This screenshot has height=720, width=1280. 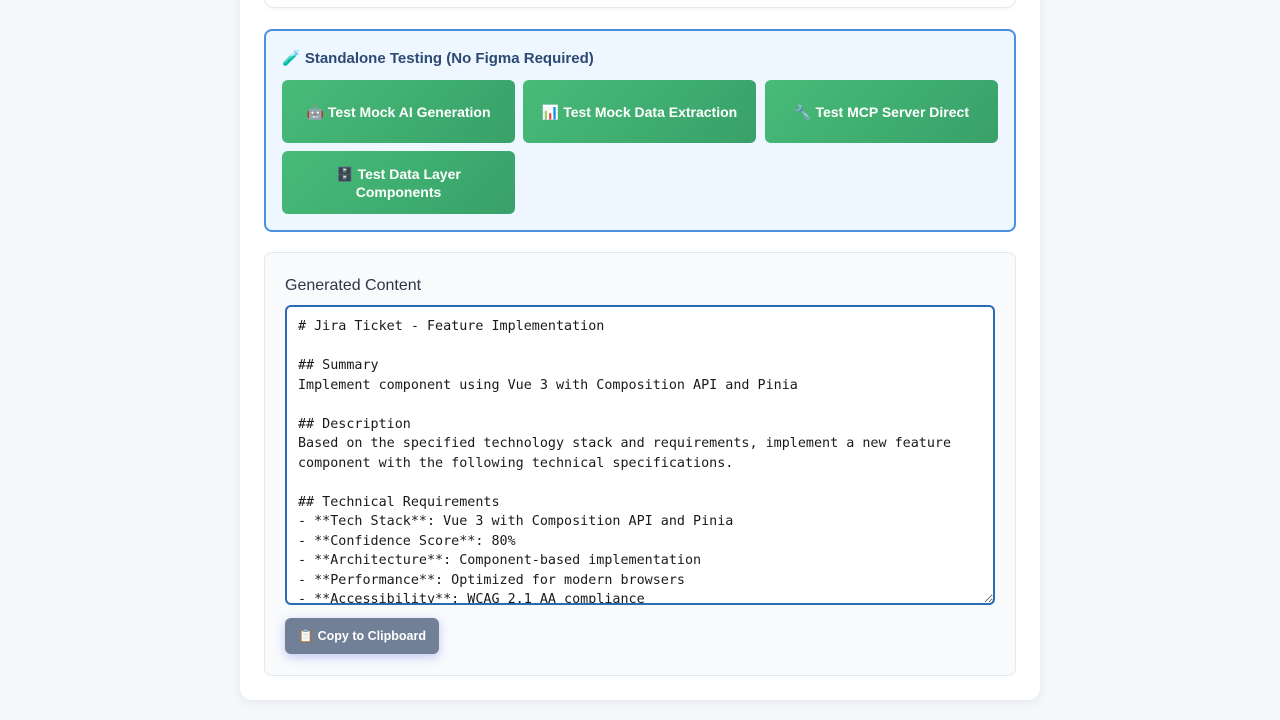 What do you see at coordinates (306, 635) in the screenshot?
I see `clipboard-icon: 📋` at bounding box center [306, 635].